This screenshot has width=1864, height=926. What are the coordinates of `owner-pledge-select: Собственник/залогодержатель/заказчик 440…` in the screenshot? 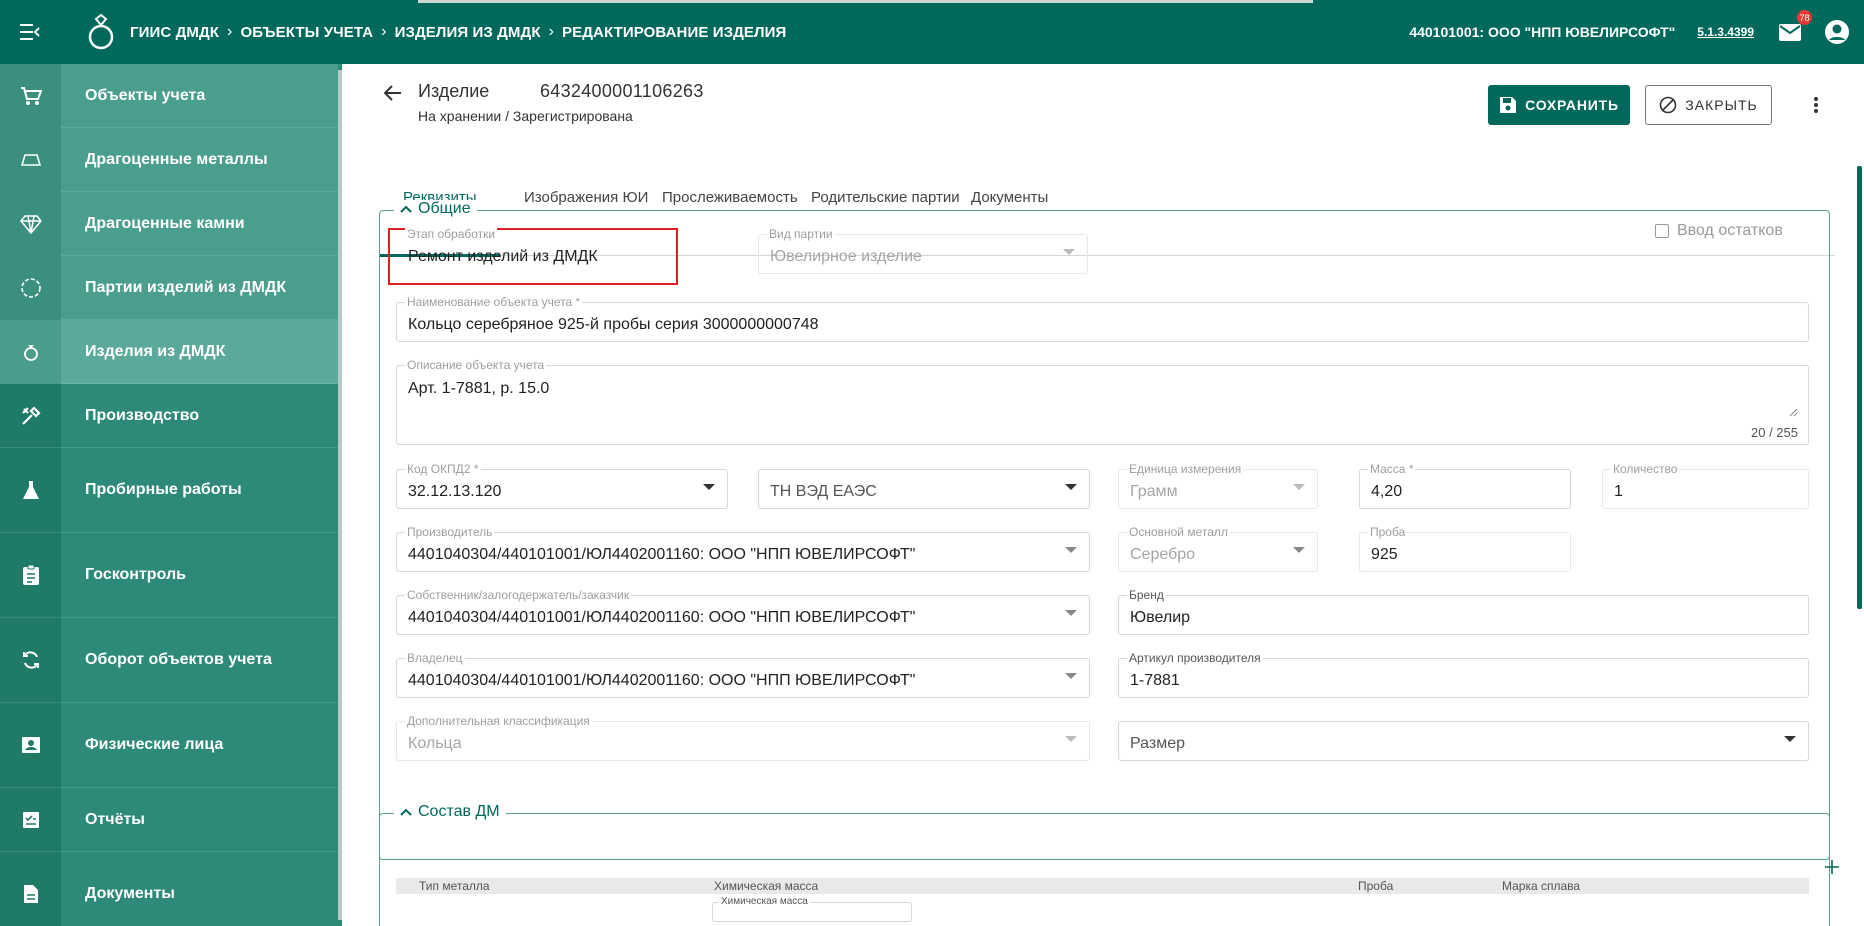 It's located at (743, 611).